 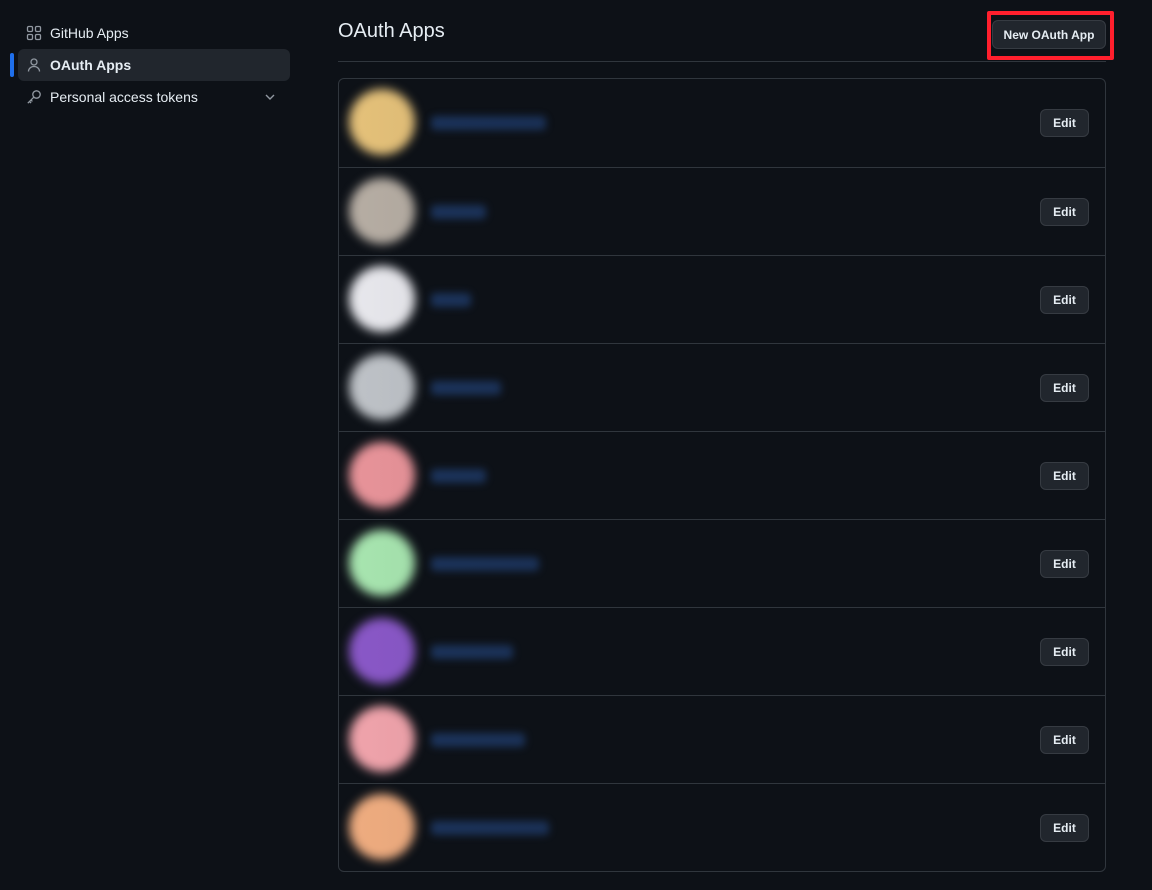 I want to click on person-icon, so click(x=34, y=65).